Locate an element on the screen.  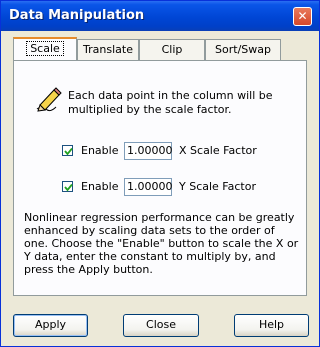
y-enable-checkbox is located at coordinates (67, 186).